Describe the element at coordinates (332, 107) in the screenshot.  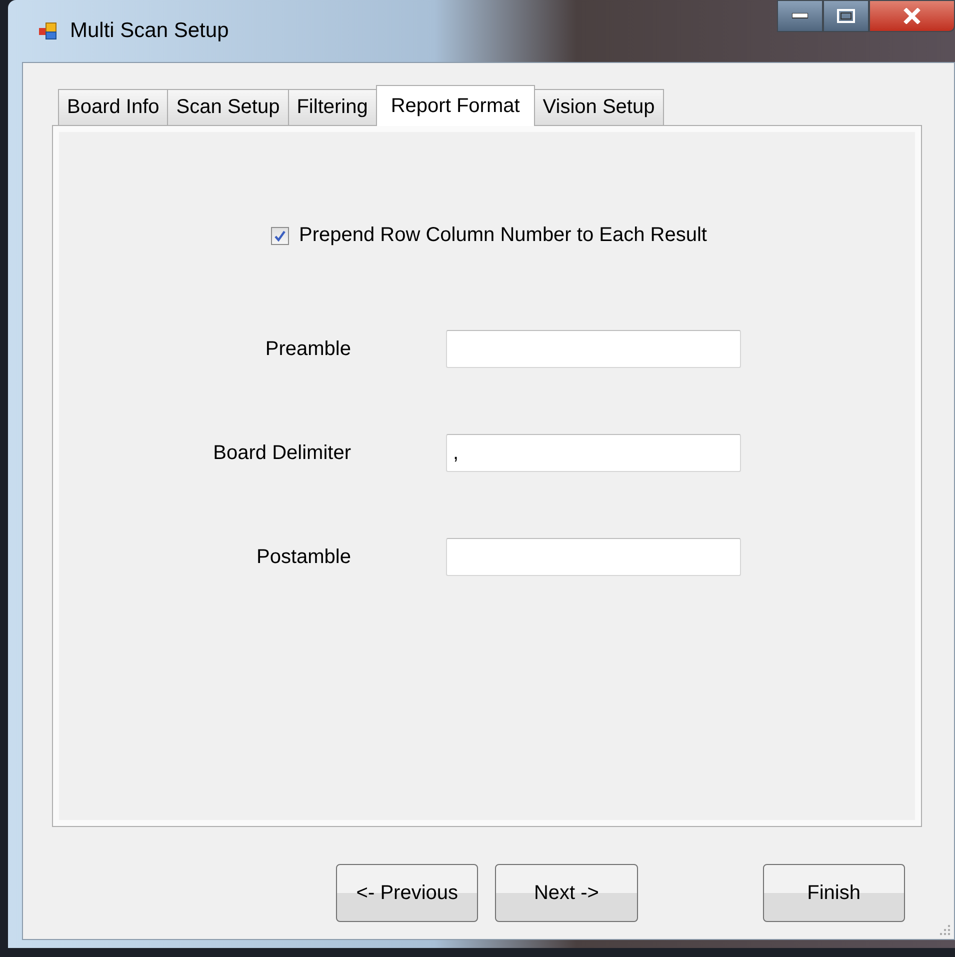
I see `tab: Filtering` at that location.